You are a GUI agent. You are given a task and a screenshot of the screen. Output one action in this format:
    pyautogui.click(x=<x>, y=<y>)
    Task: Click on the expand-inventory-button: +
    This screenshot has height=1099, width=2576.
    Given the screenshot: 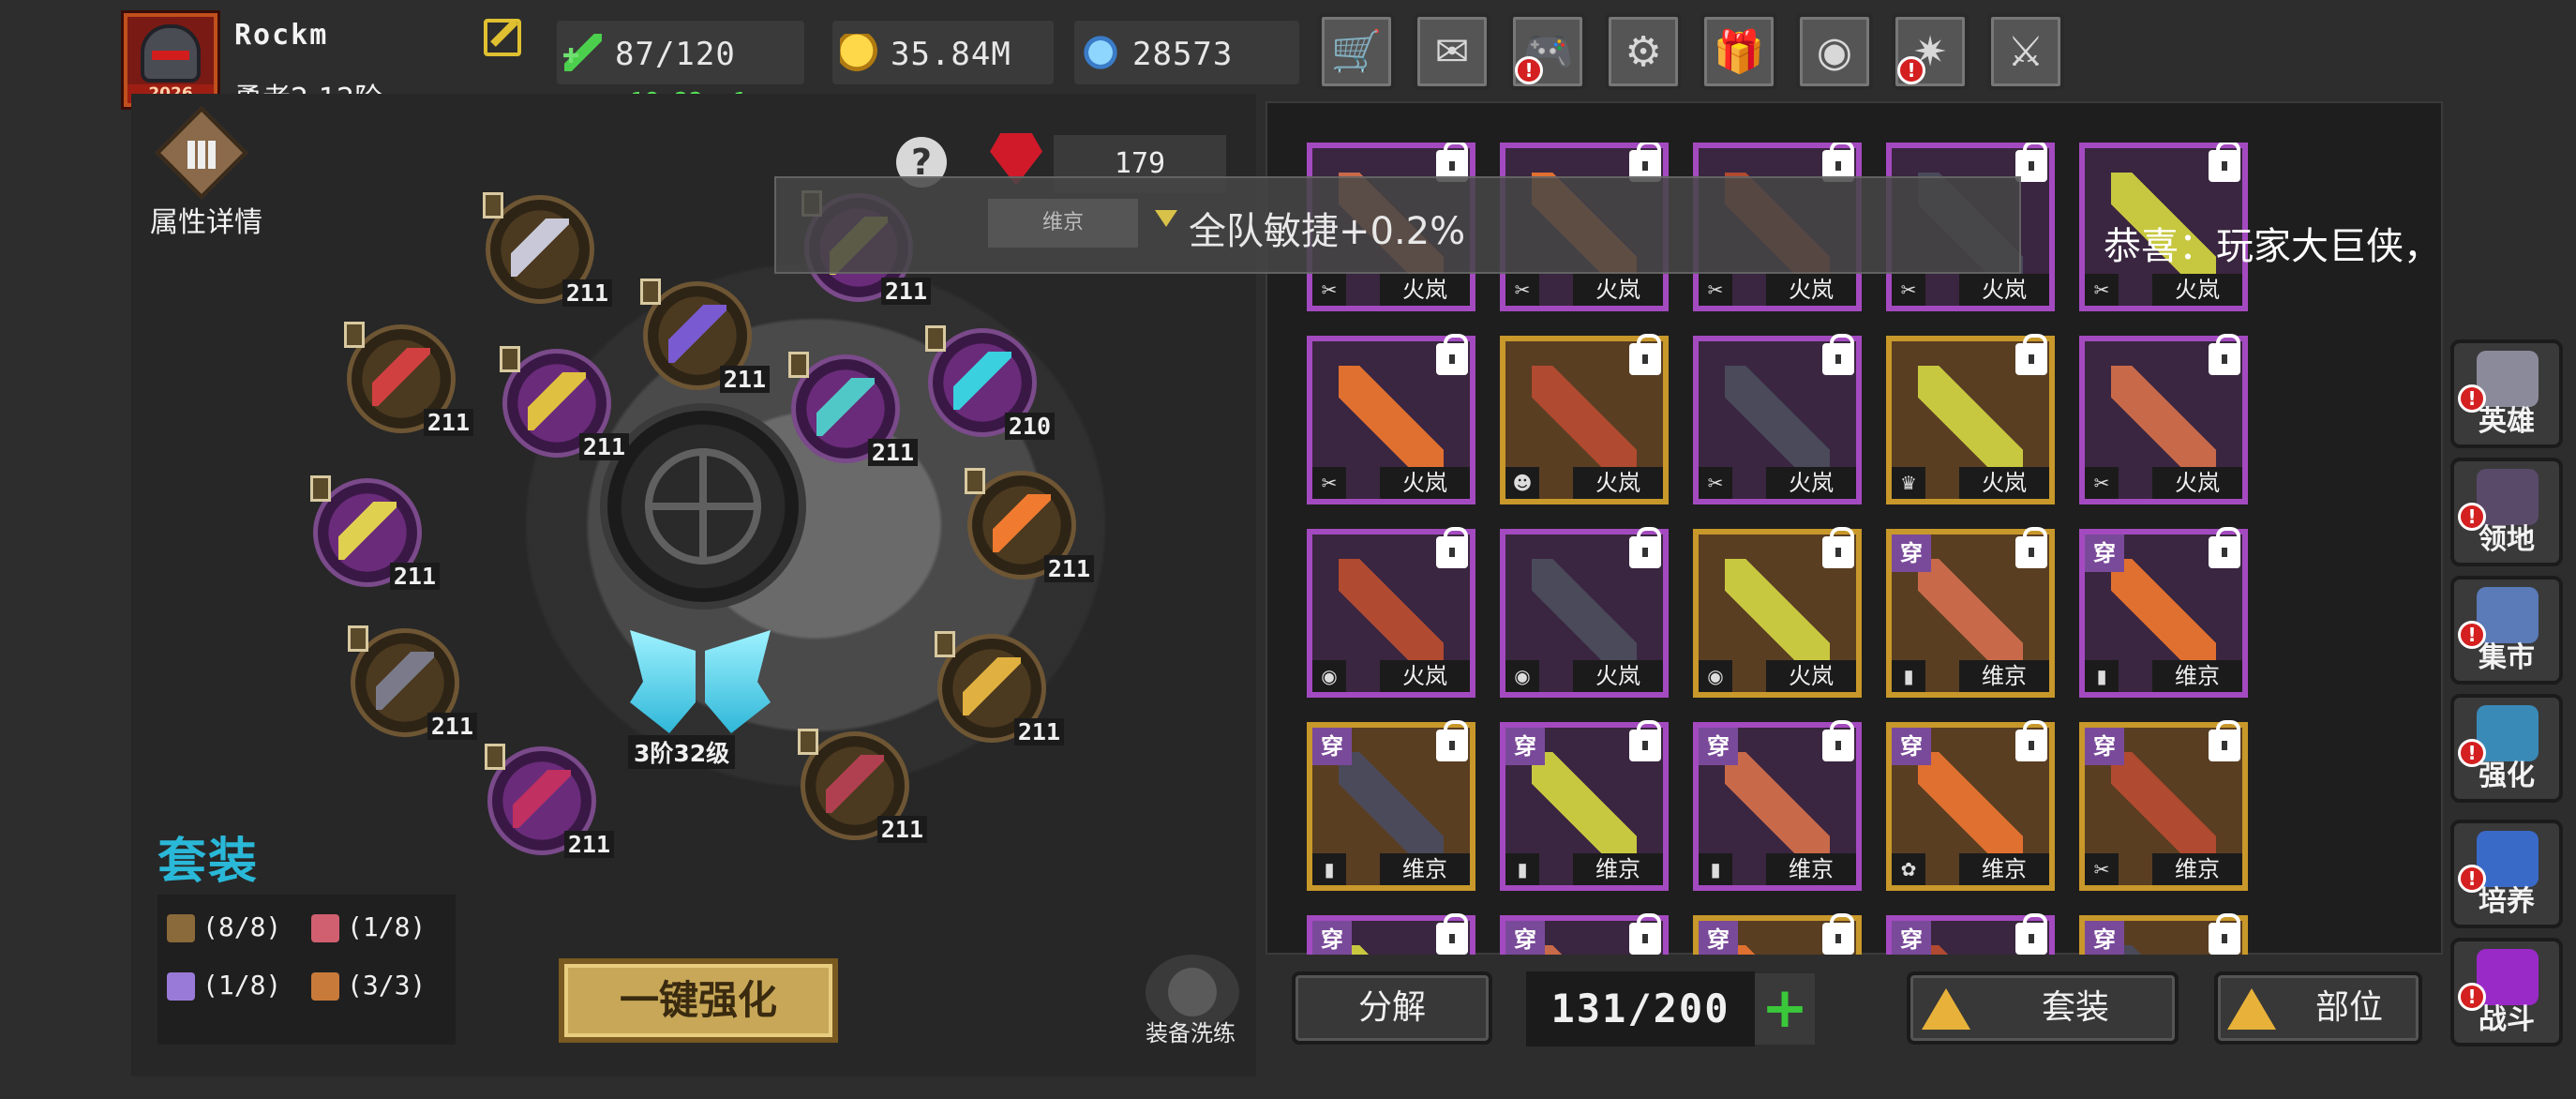 What is the action you would take?
    pyautogui.click(x=1785, y=1009)
    